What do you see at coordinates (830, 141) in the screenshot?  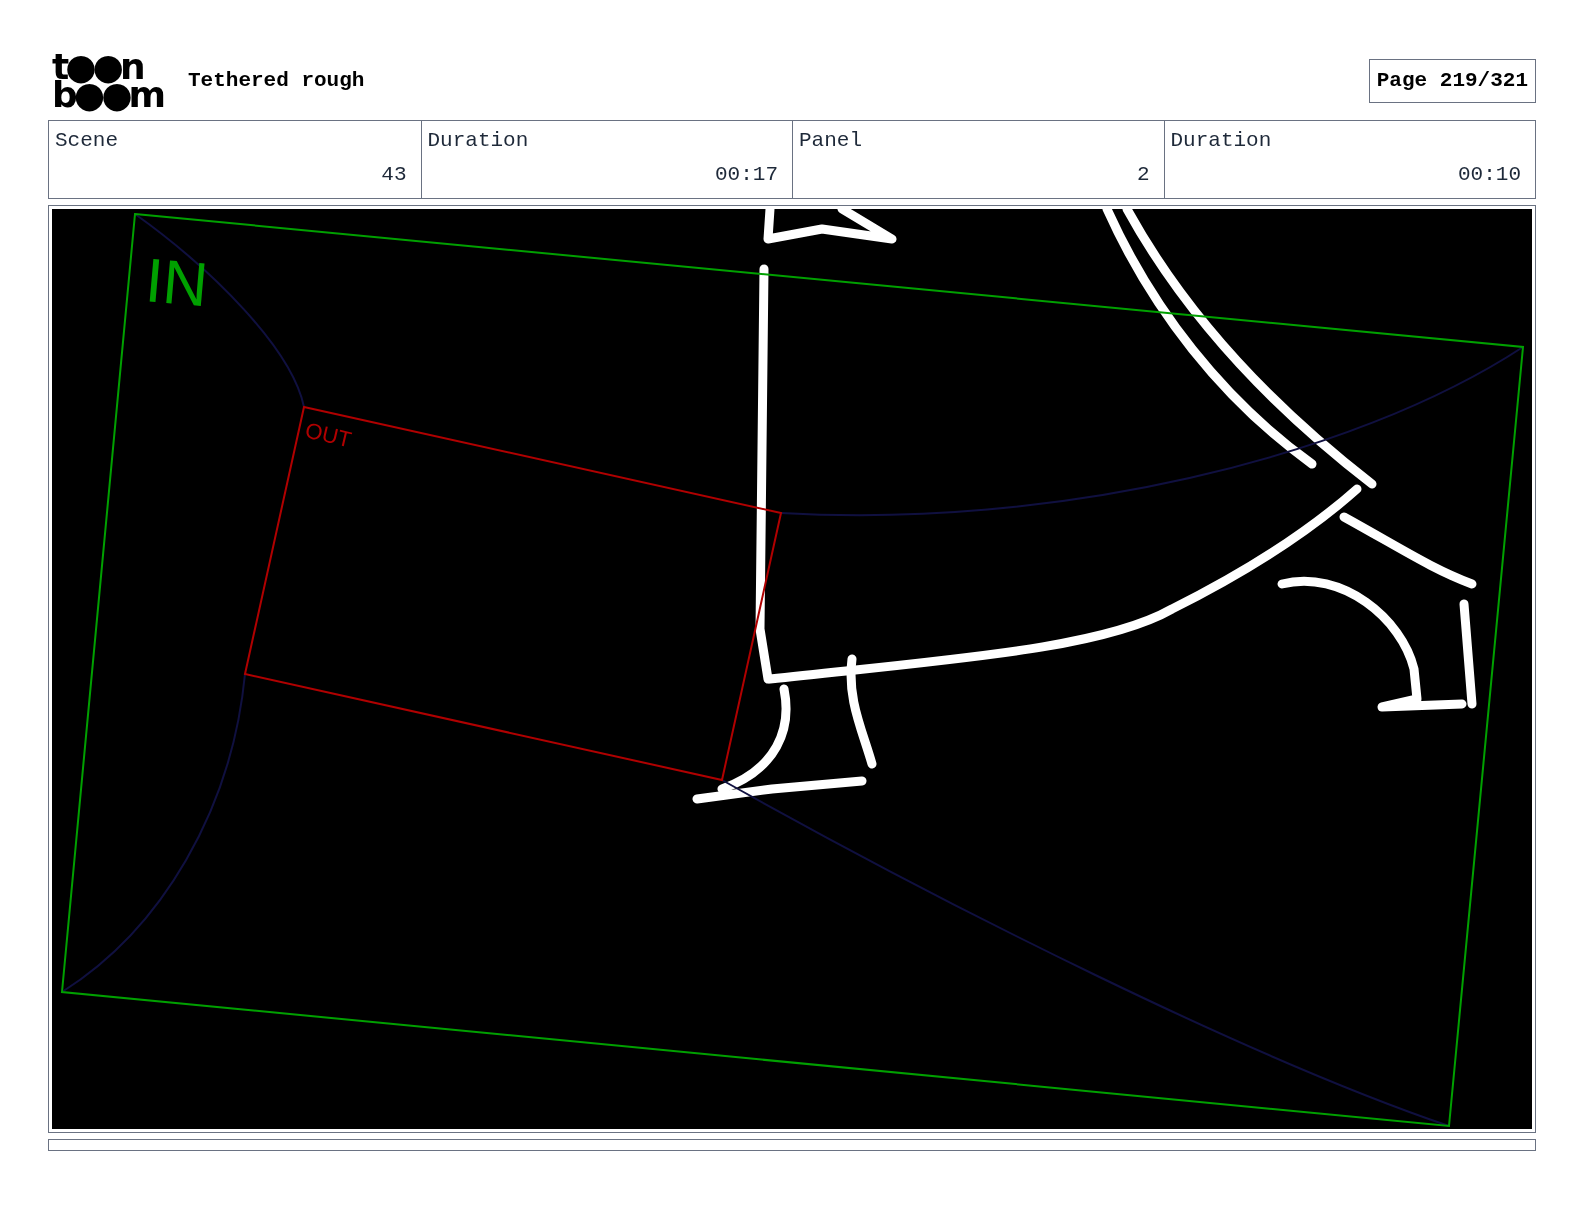 I see `field-label: Panel` at bounding box center [830, 141].